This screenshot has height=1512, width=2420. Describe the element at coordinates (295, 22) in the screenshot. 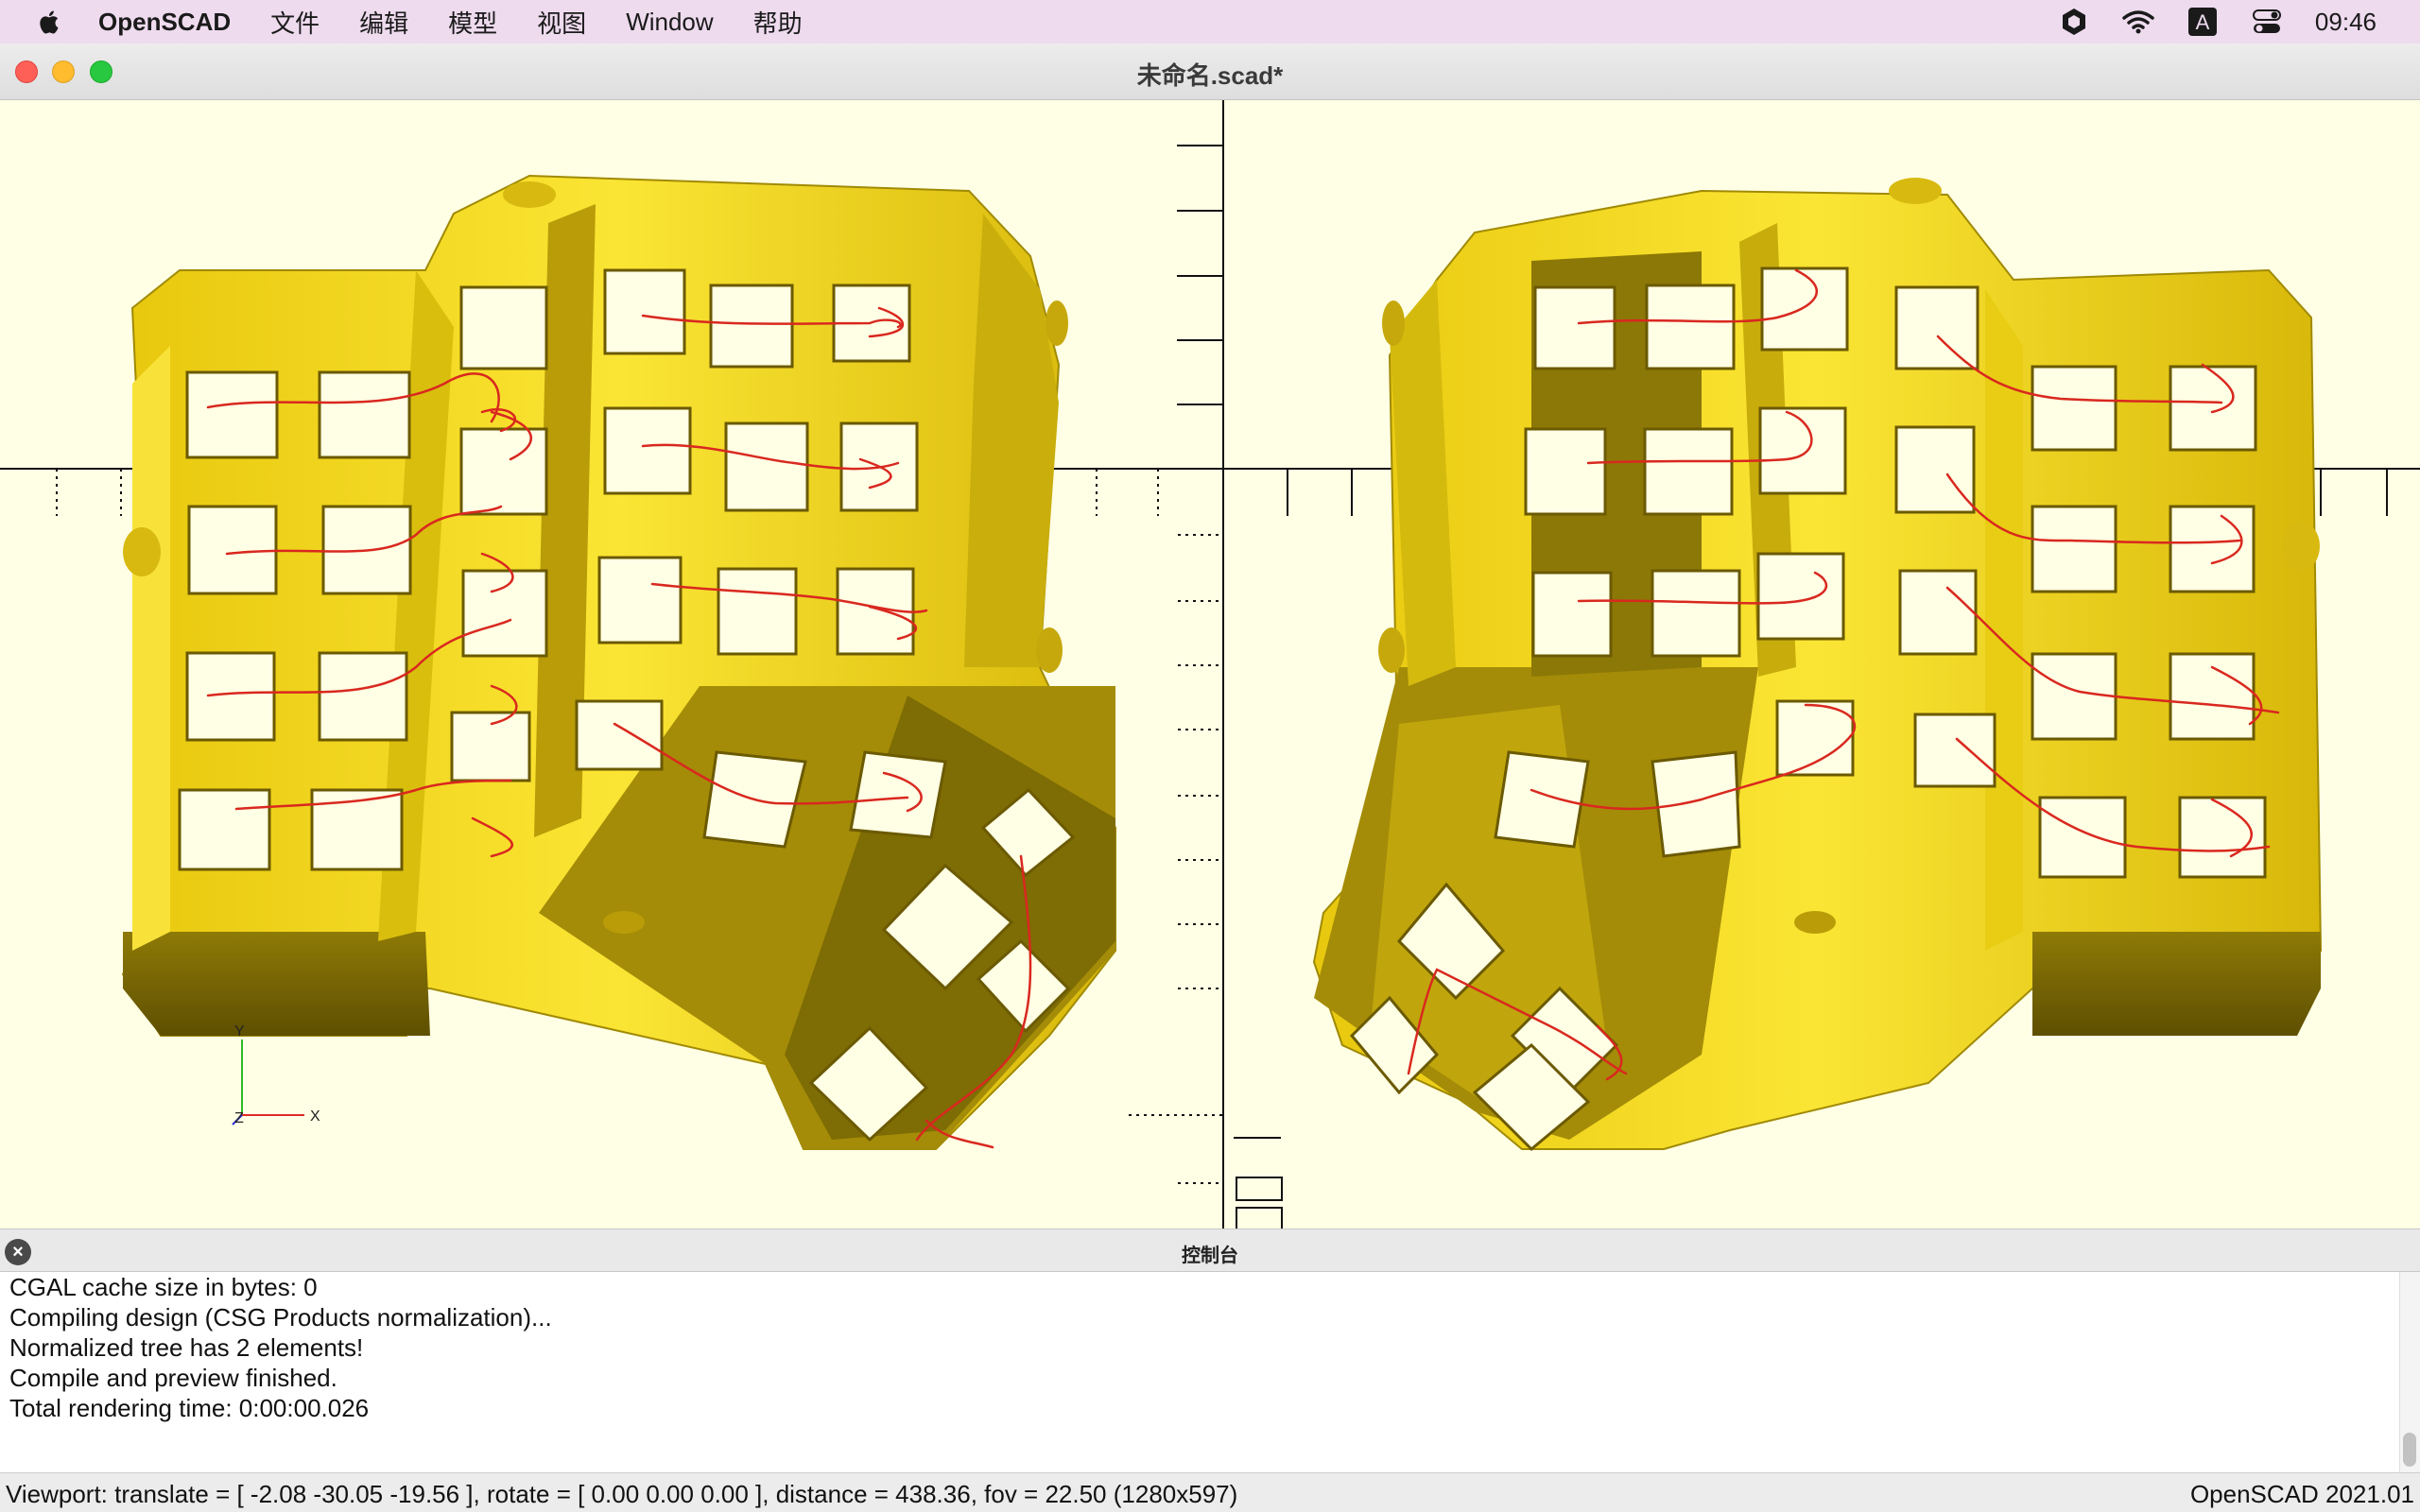

I see `menu-file: 文件` at that location.